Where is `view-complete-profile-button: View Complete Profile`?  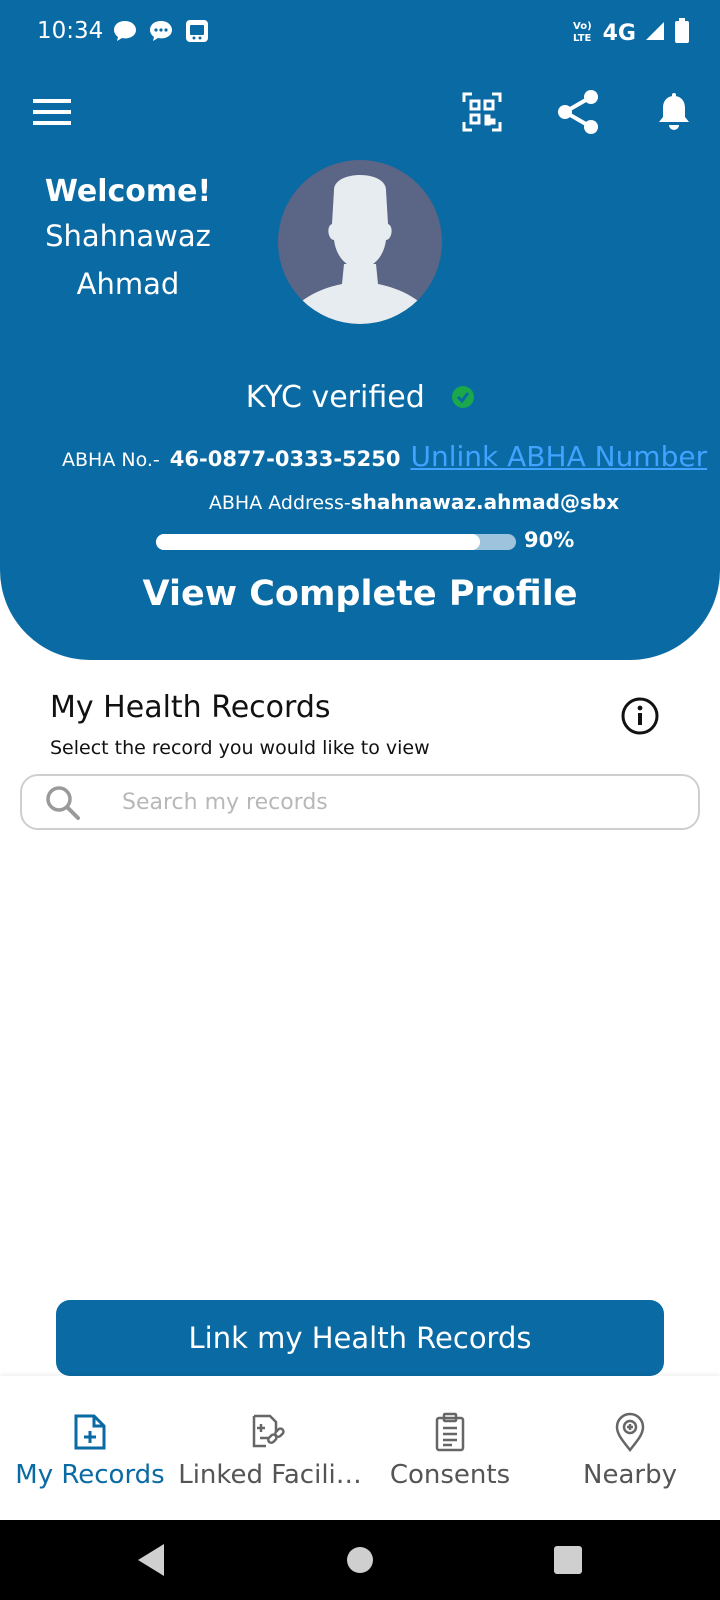
view-complete-profile-button: View Complete Profile is located at coordinates (360, 594).